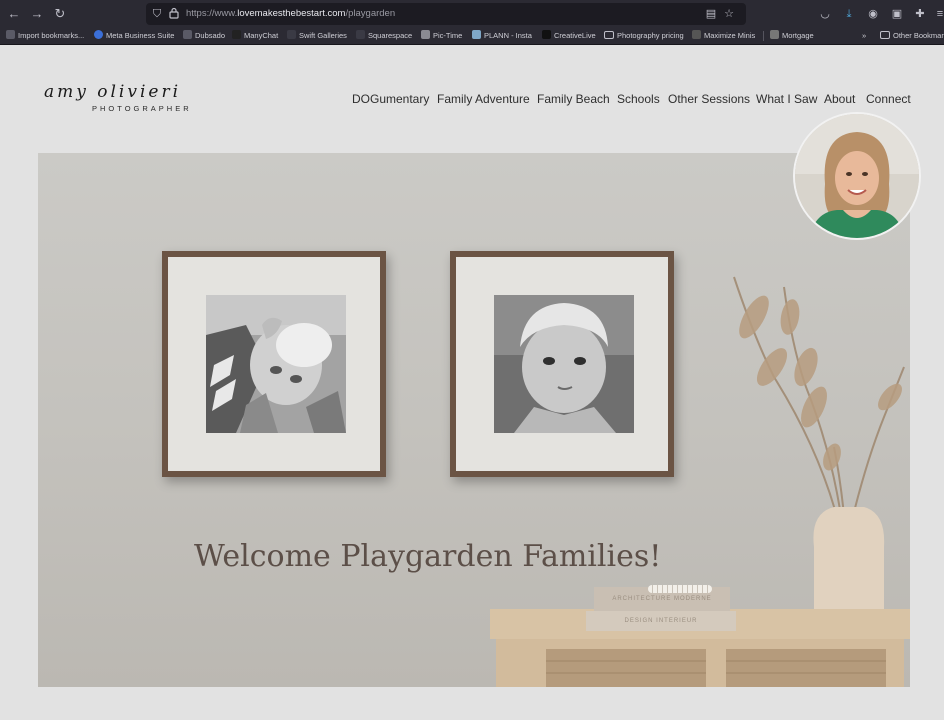  I want to click on bookmark-separator, so click(763, 36).